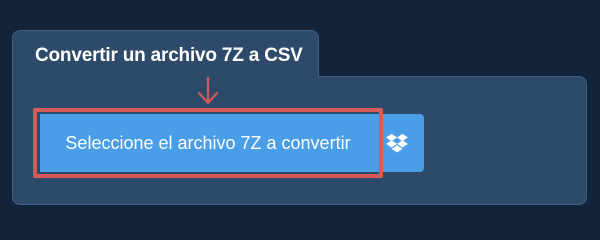 This screenshot has width=600, height=240. What do you see at coordinates (397, 143) in the screenshot?
I see `dropbox-icon` at bounding box center [397, 143].